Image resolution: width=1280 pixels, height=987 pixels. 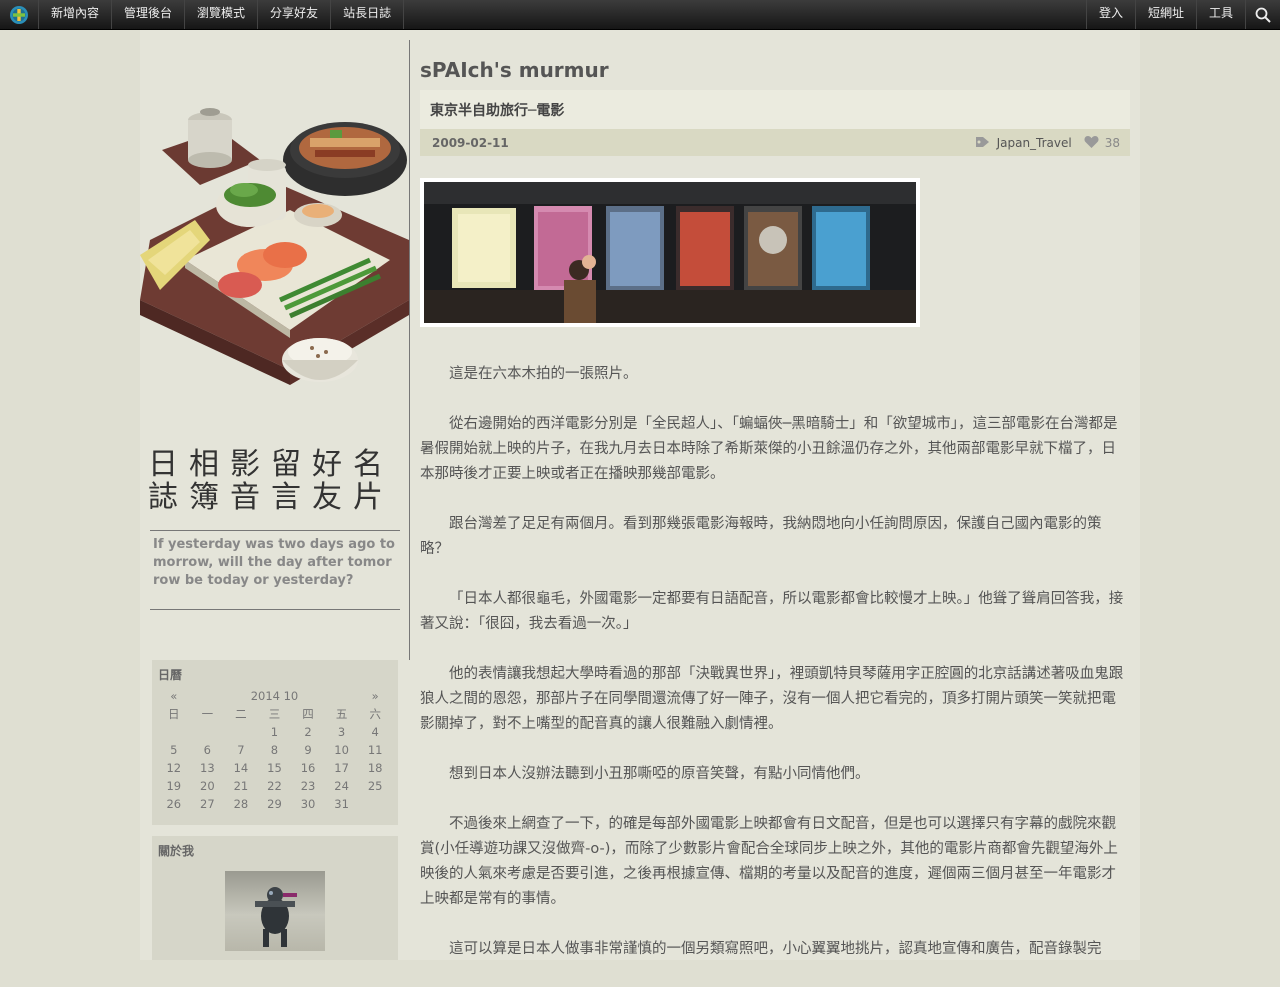 I want to click on calendar-weekday-row: 日 一 二 三 四 五 六, so click(x=274, y=714).